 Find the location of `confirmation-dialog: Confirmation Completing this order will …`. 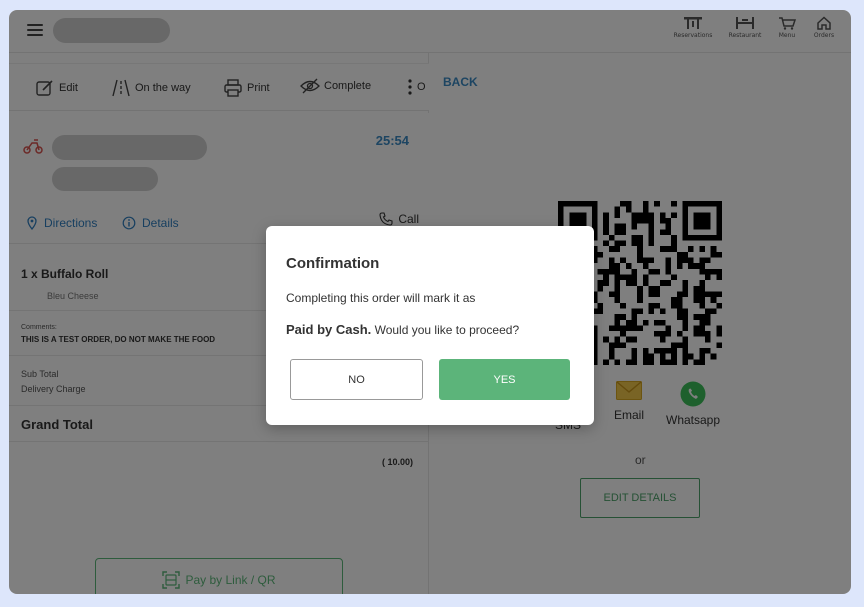

confirmation-dialog: Confirmation Completing this order will … is located at coordinates (430, 325).